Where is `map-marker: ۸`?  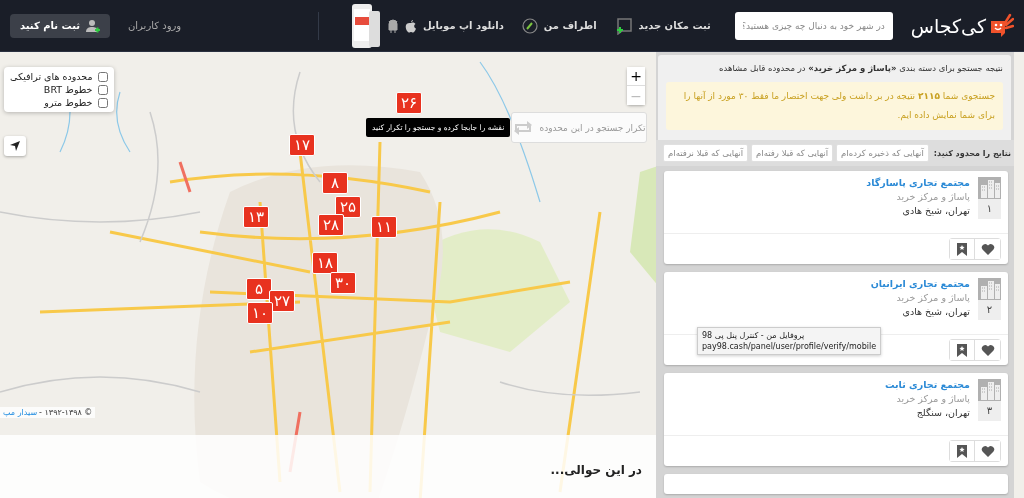 map-marker: ۸ is located at coordinates (335, 183).